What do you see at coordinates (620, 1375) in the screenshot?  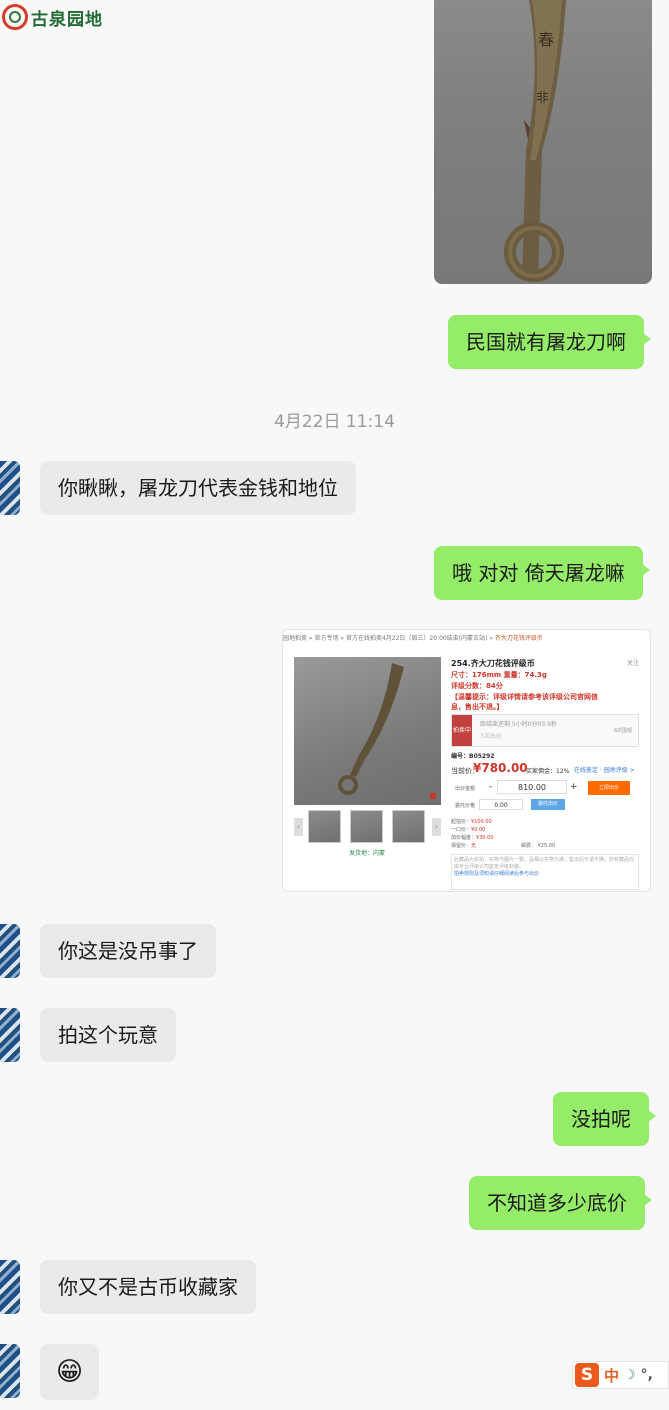 I see `ime-toolbar: S 中 ☽ °,` at bounding box center [620, 1375].